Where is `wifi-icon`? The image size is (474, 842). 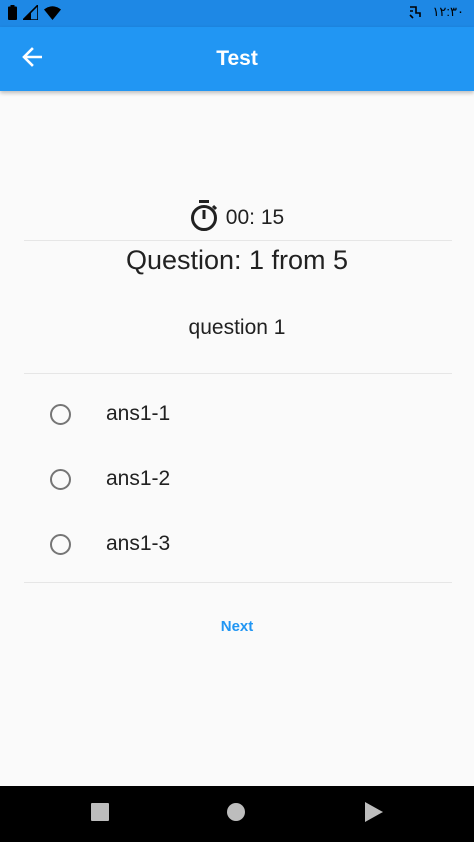
wifi-icon is located at coordinates (52, 12).